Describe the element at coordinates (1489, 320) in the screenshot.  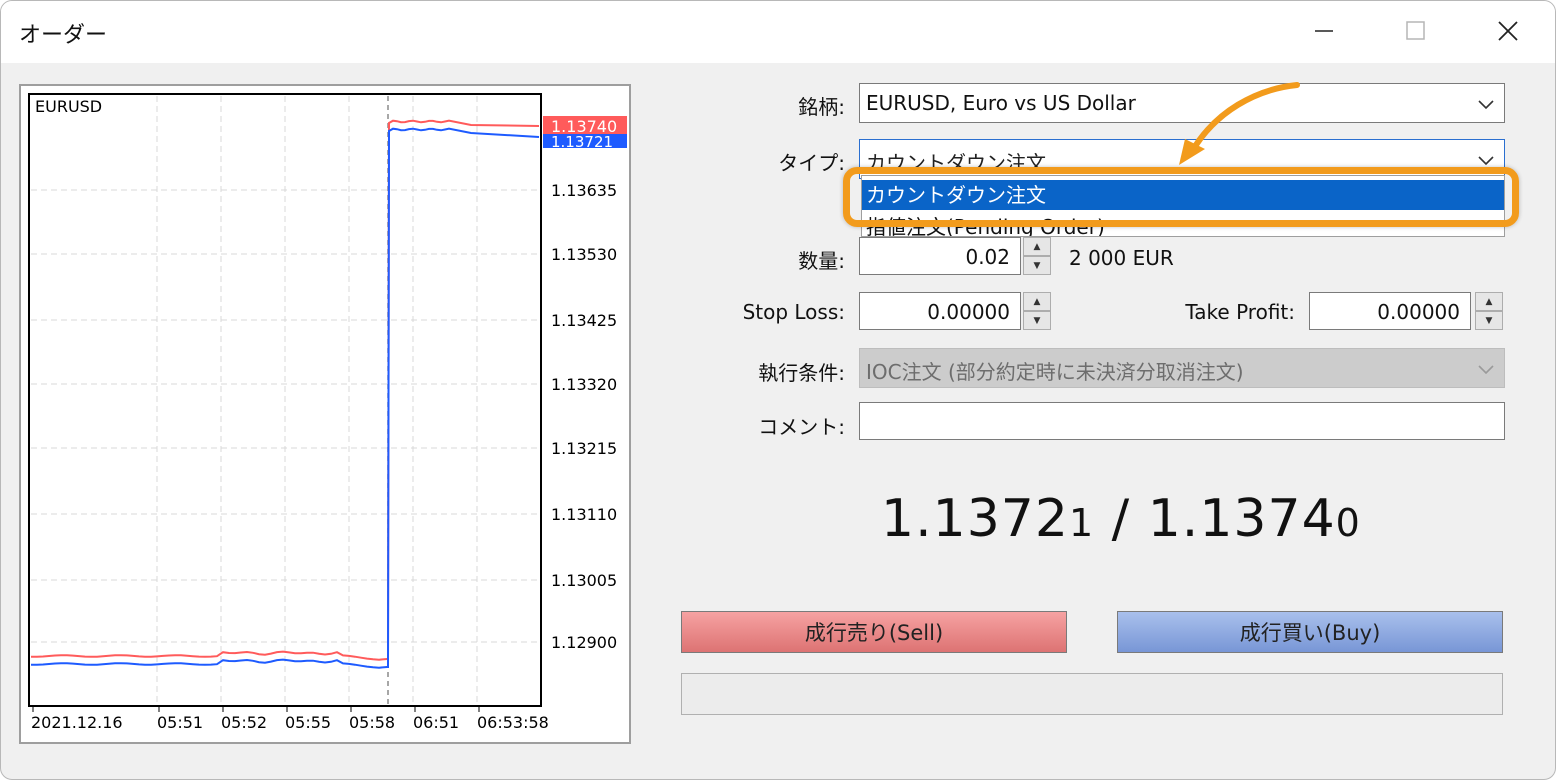
I see `take-profit-down-button: ▼` at that location.